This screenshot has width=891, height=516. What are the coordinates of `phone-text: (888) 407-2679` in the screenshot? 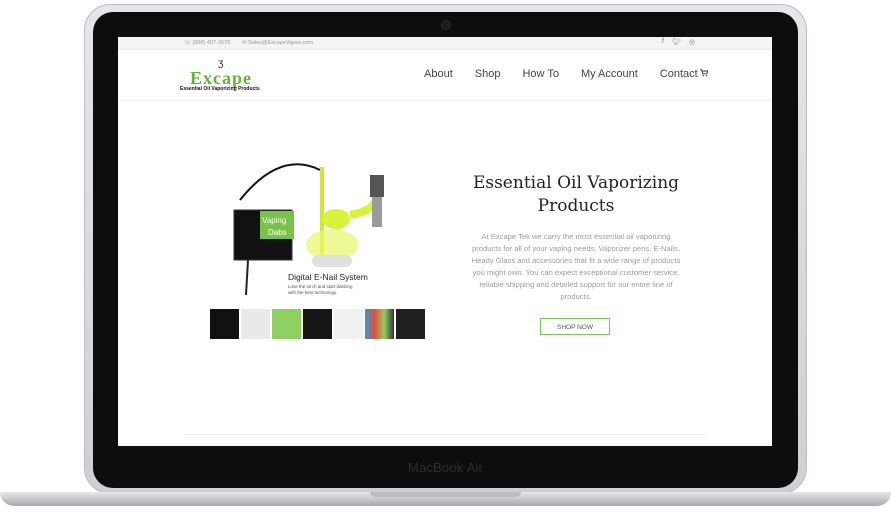 It's located at (211, 43).